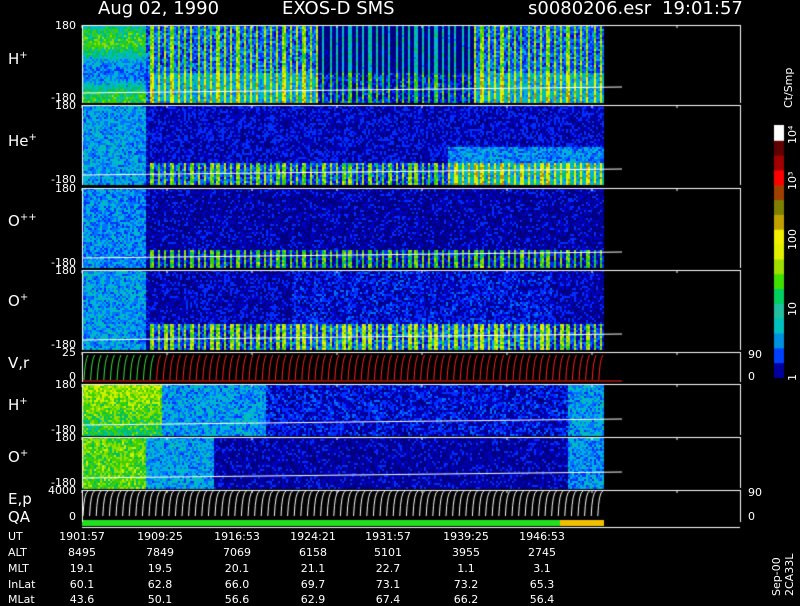 The image size is (800, 606). I want to click on panel-label-7: E,p, so click(20, 499).